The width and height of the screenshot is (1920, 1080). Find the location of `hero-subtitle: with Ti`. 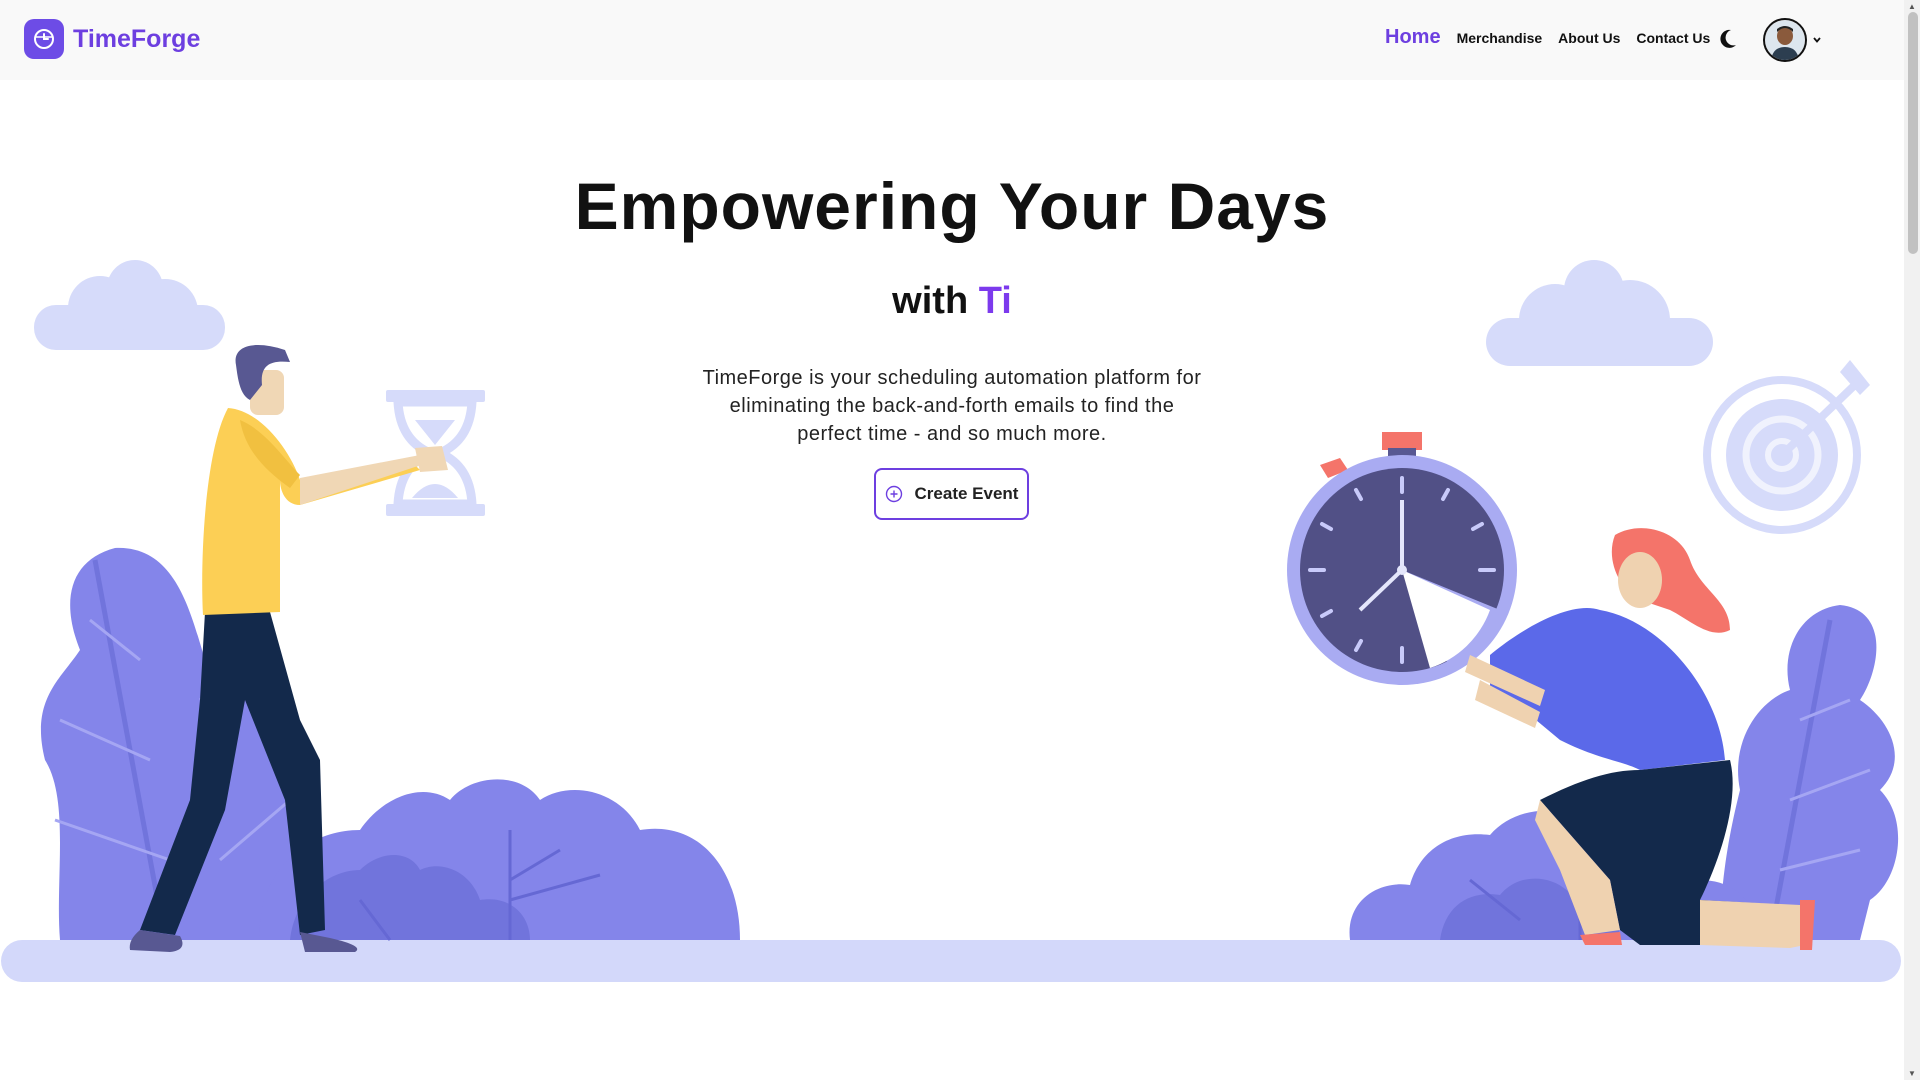

hero-subtitle: with Ti is located at coordinates (952, 301).